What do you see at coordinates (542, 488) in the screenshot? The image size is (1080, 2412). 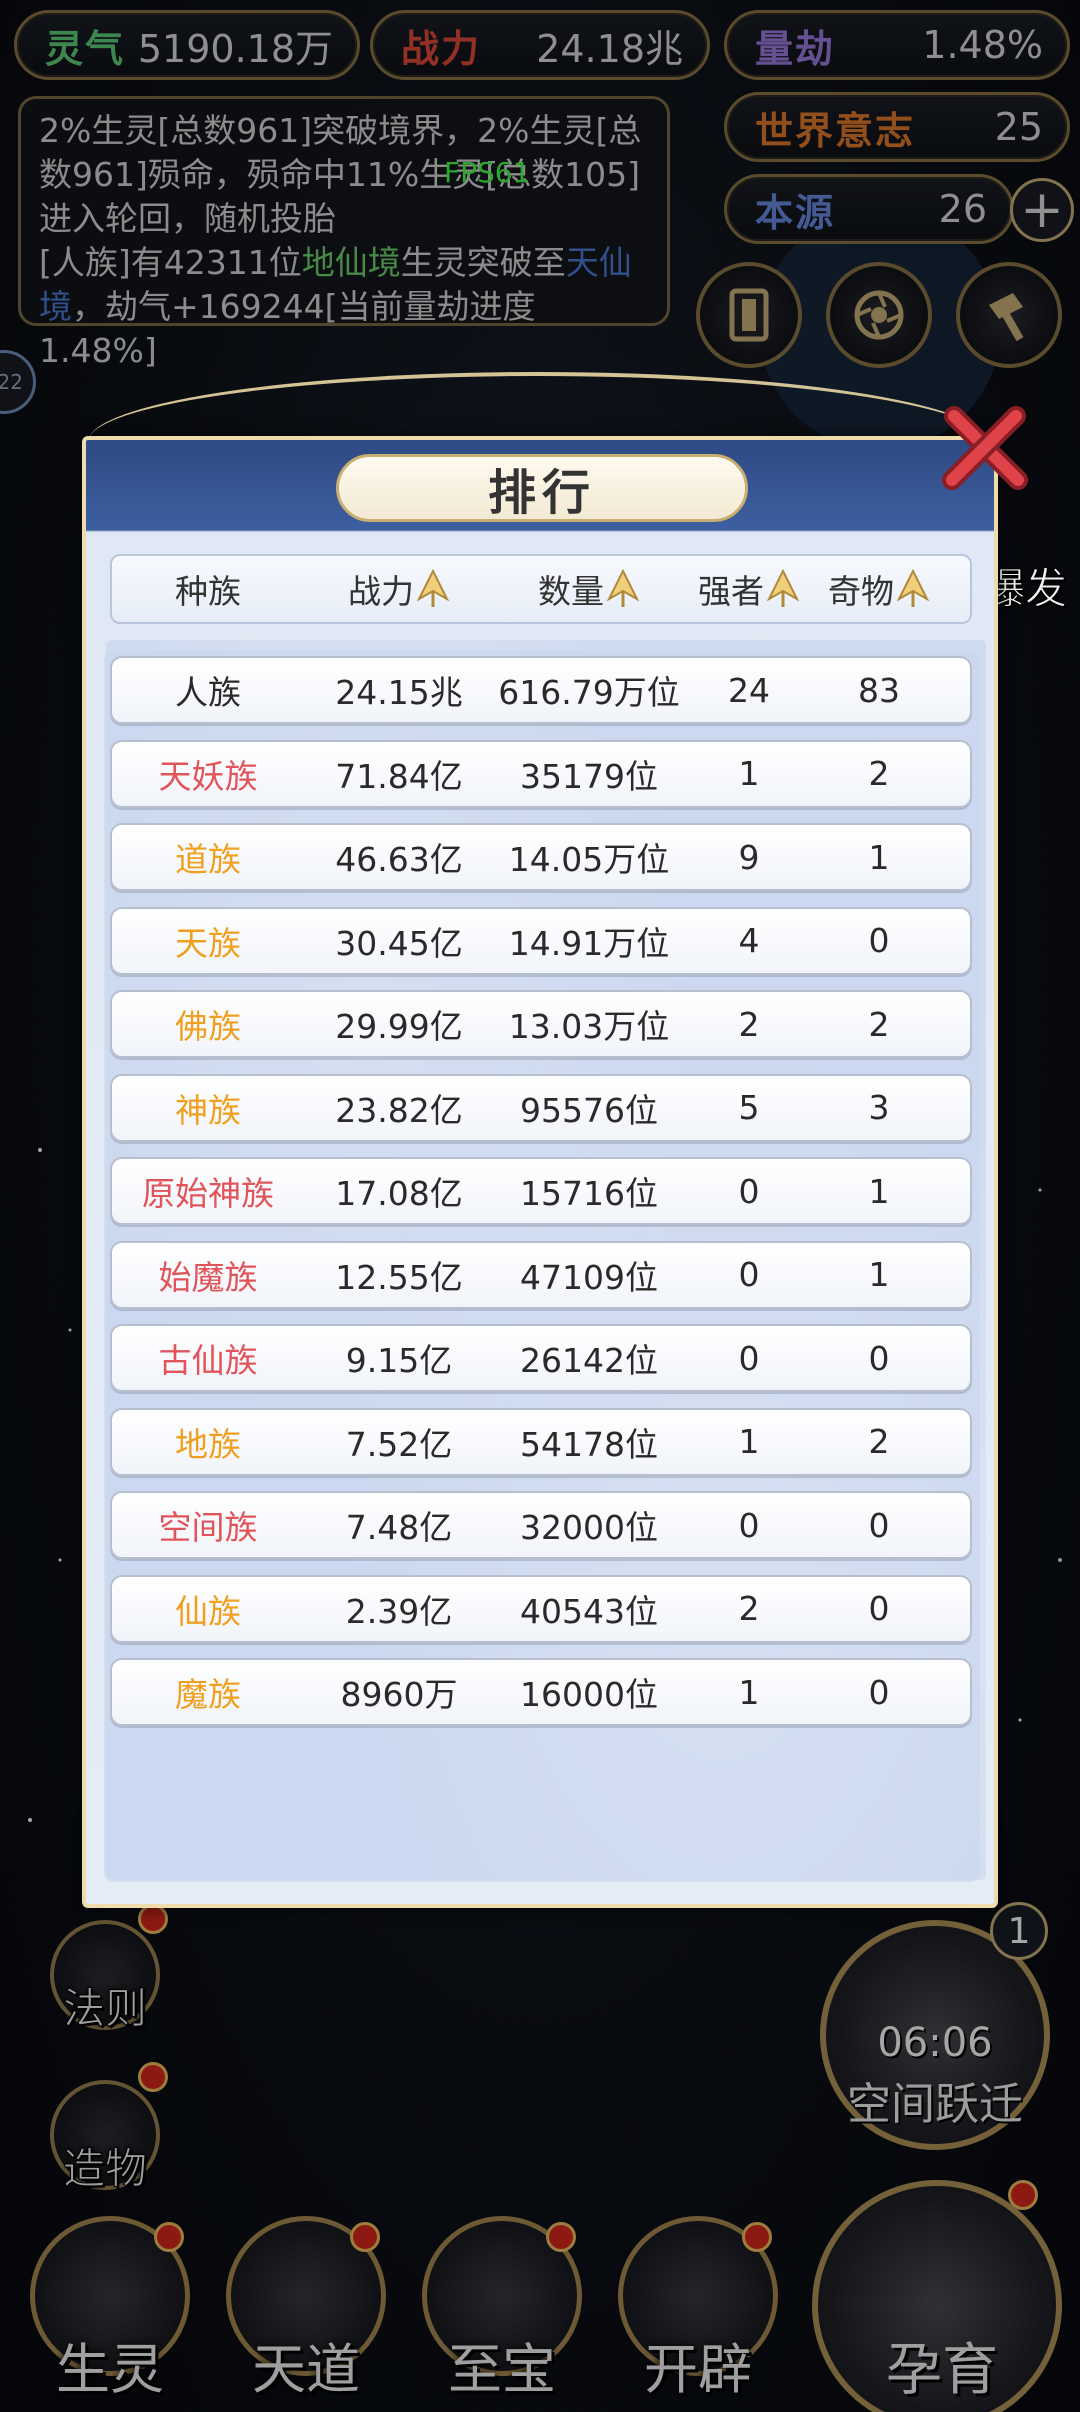 I see `dialog-title: 排行` at bounding box center [542, 488].